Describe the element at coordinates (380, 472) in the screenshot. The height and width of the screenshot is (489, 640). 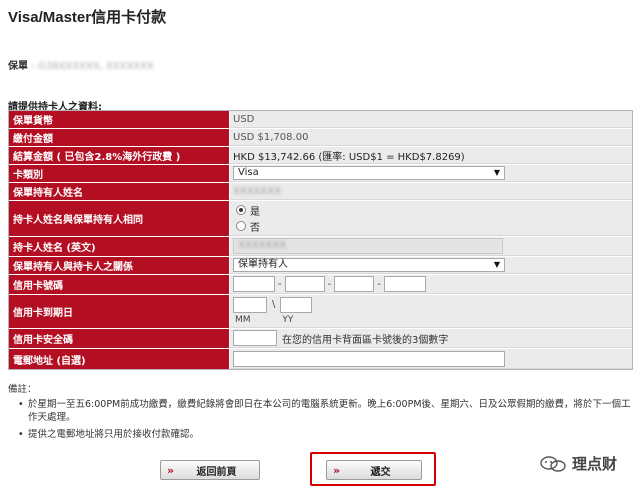
I see `submit-button-label: 遞交` at that location.